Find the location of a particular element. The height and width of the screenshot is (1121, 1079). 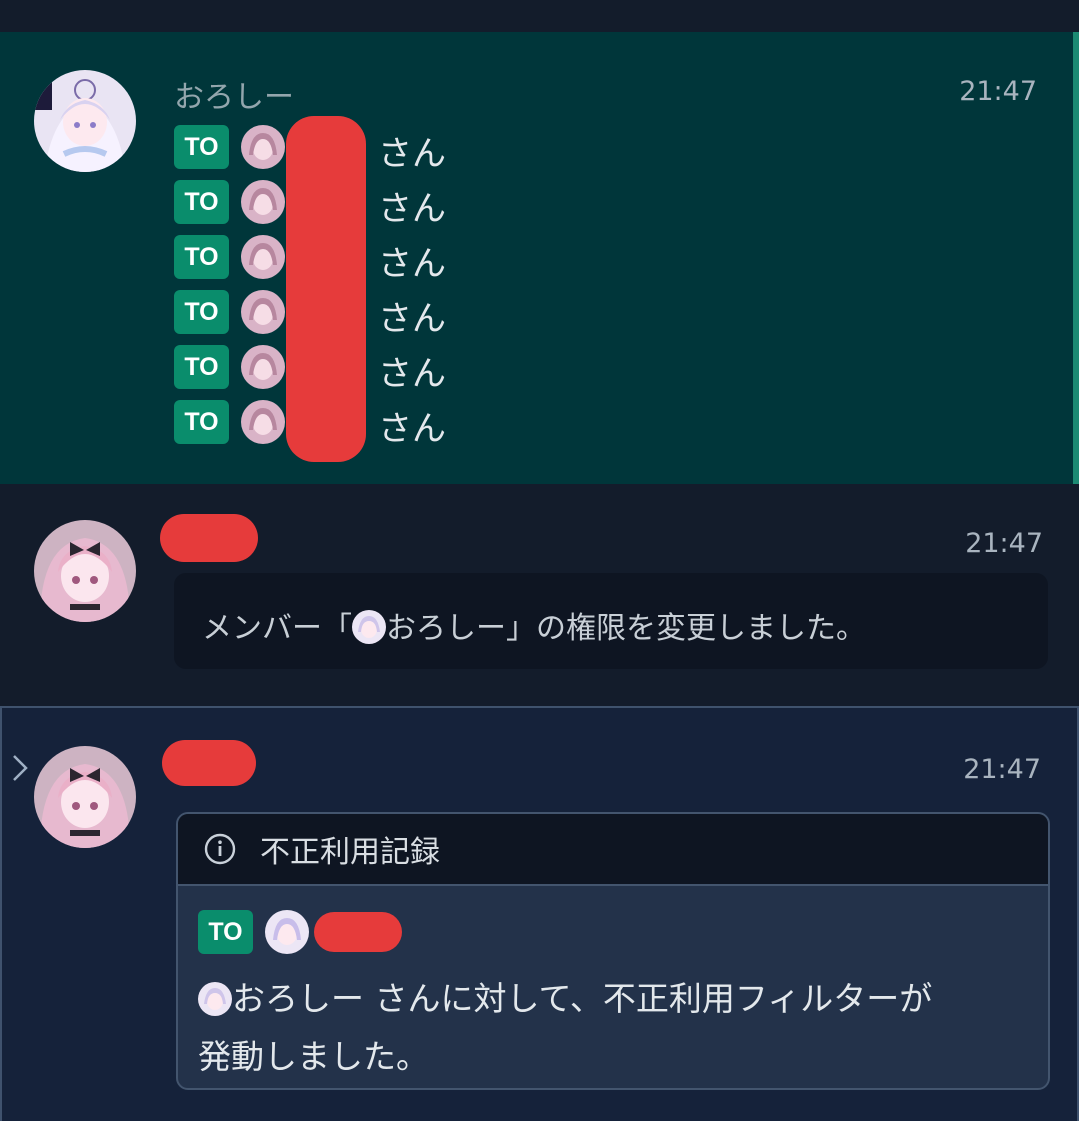

alert-message: おろしー さんに対して、不正利用フィルターが 発動しました。 is located at coordinates (608, 1028).